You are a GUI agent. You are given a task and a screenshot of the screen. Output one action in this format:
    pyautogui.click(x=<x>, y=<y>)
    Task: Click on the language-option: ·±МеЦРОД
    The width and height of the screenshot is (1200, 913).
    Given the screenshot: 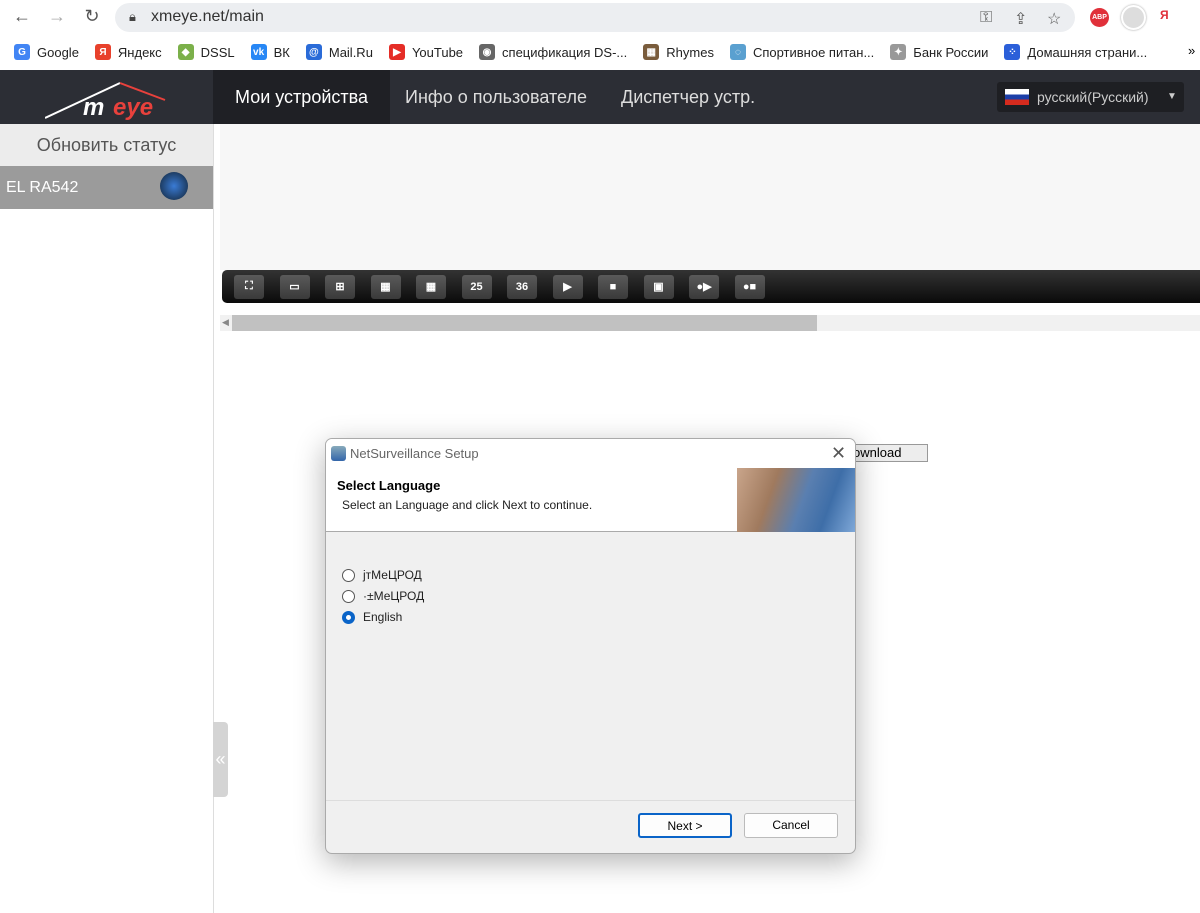 What is the action you would take?
    pyautogui.click(x=383, y=596)
    